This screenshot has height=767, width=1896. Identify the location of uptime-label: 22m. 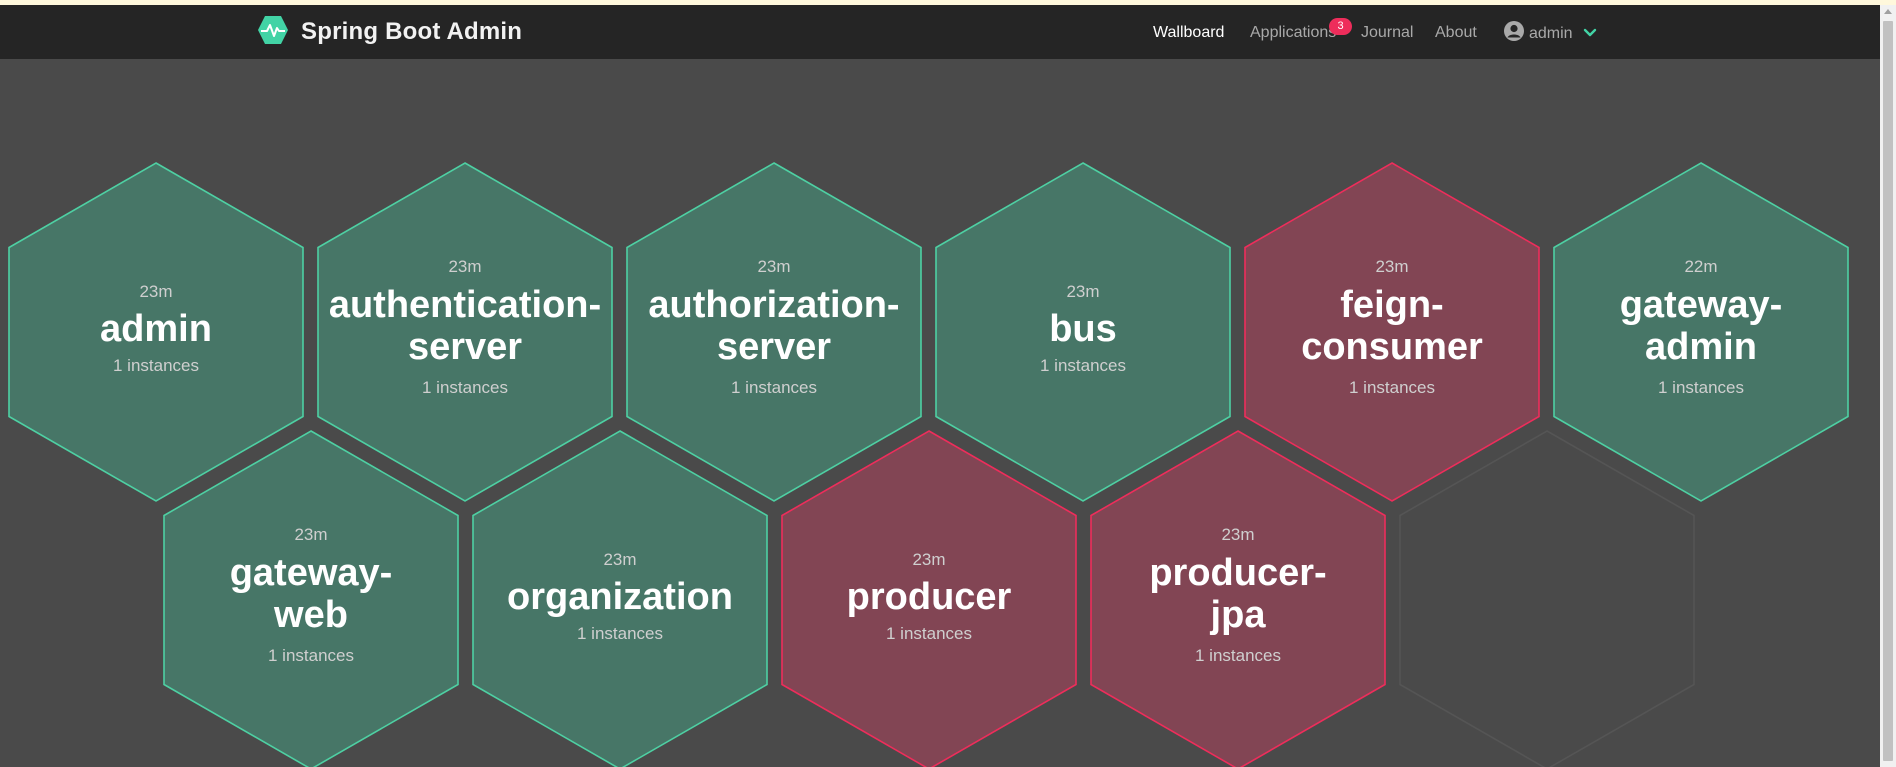
(1700, 266).